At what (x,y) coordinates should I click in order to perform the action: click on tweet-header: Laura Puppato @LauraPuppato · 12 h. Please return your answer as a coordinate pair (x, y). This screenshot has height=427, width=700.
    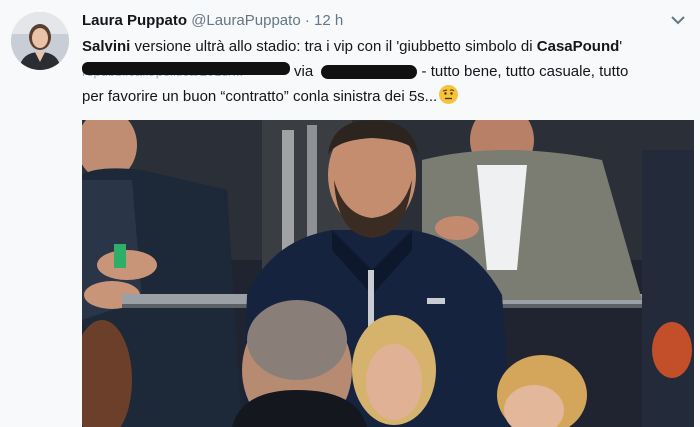
    Looking at the image, I should click on (212, 20).